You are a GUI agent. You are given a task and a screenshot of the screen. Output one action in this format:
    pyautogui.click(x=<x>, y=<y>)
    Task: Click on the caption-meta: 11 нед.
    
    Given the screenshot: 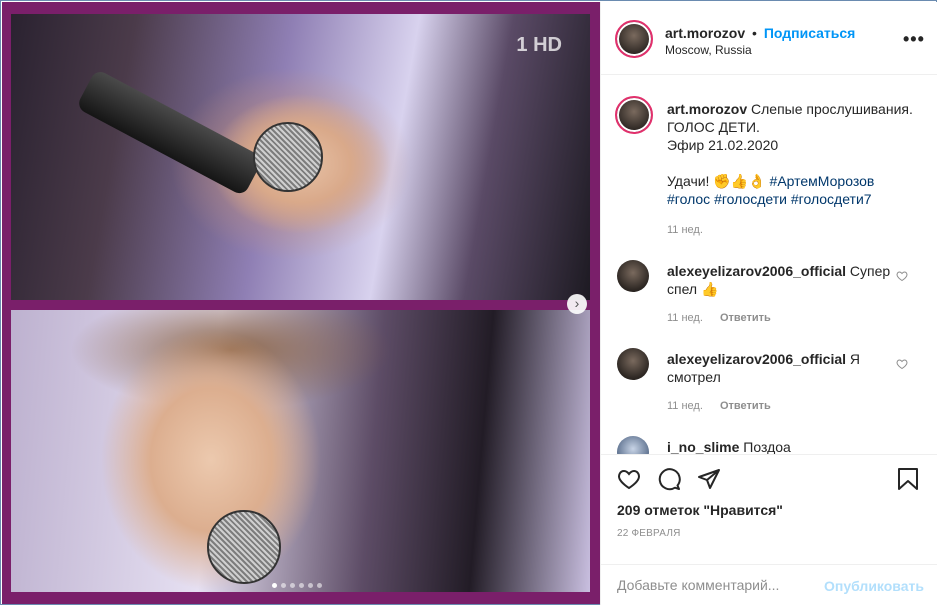 What is the action you would take?
    pyautogui.click(x=692, y=230)
    